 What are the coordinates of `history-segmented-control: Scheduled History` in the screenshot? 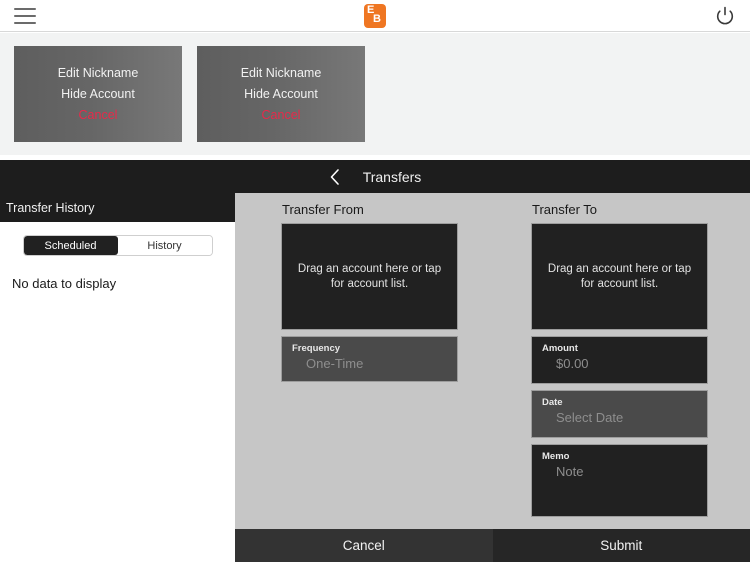 It's located at (117, 245).